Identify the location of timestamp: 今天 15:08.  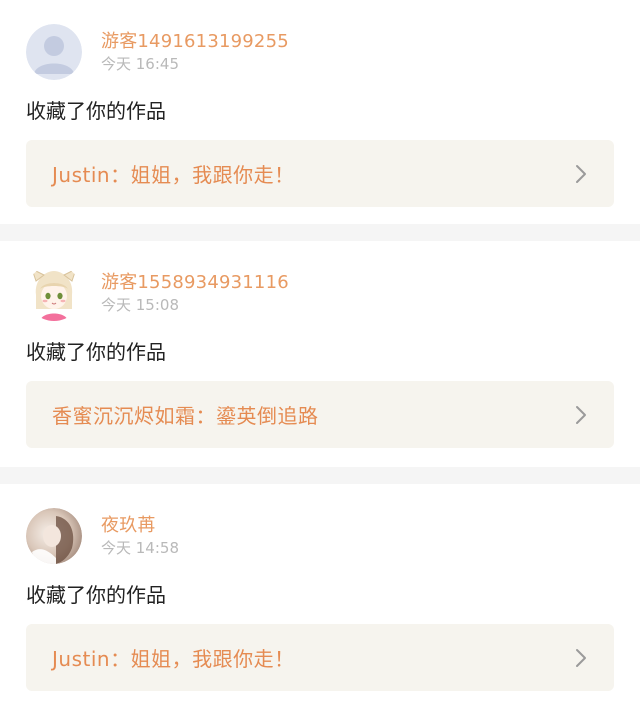
(140, 305).